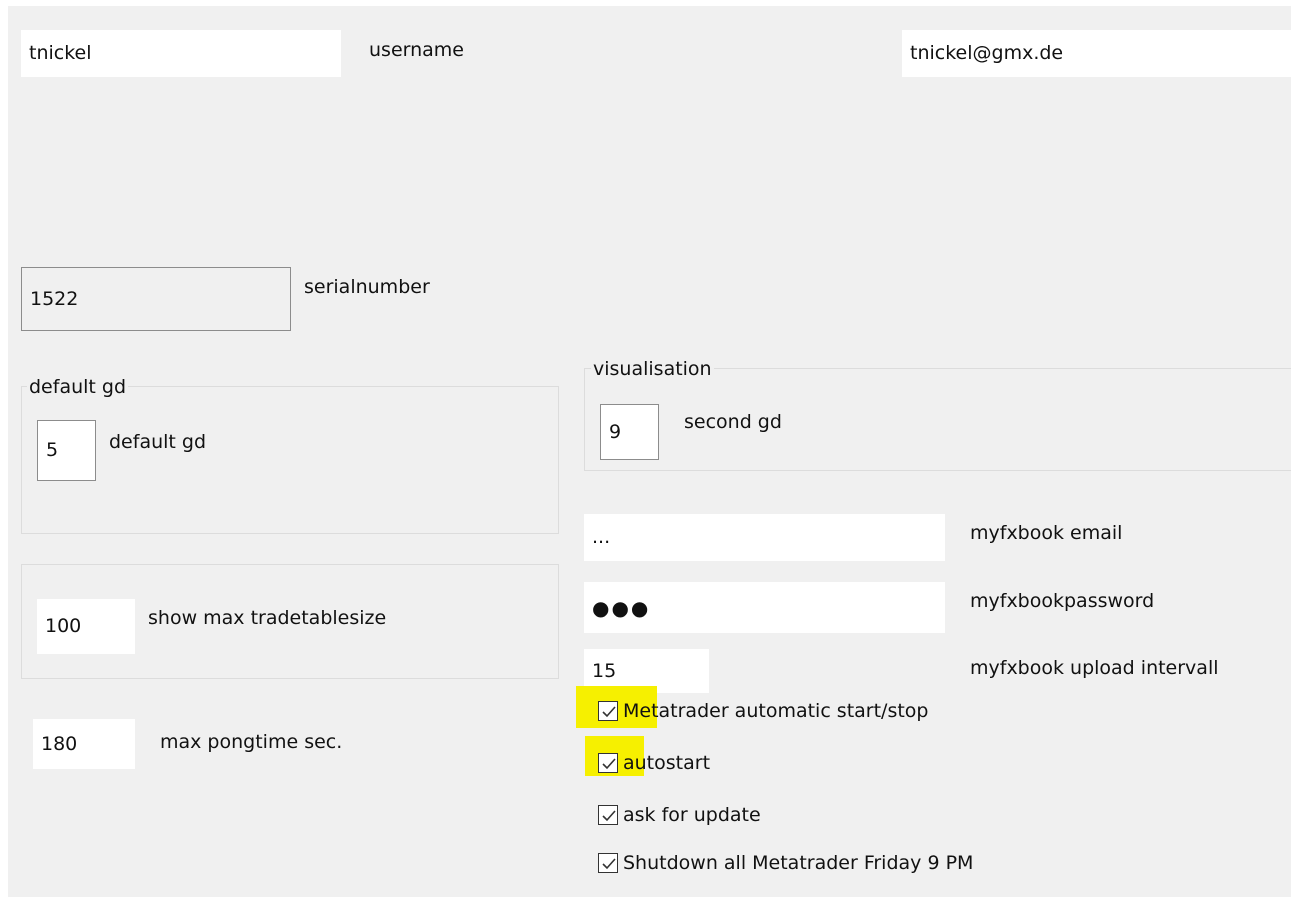  I want to click on username-value: tnickel, so click(60, 53).